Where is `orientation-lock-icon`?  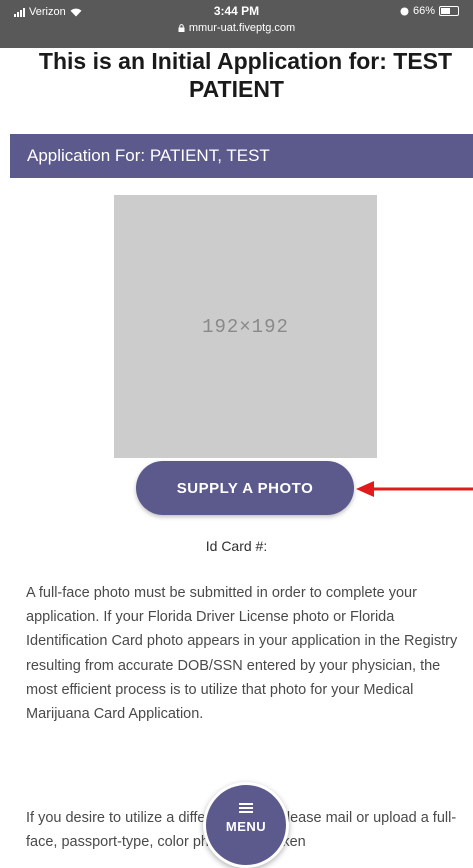
orientation-lock-icon is located at coordinates (404, 11).